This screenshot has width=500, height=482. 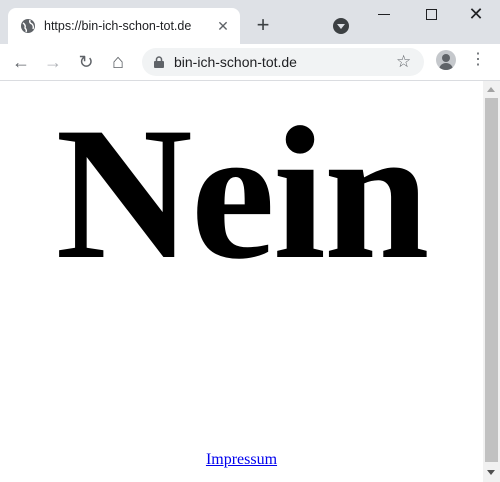 I want to click on maximize-button, so click(x=431, y=14).